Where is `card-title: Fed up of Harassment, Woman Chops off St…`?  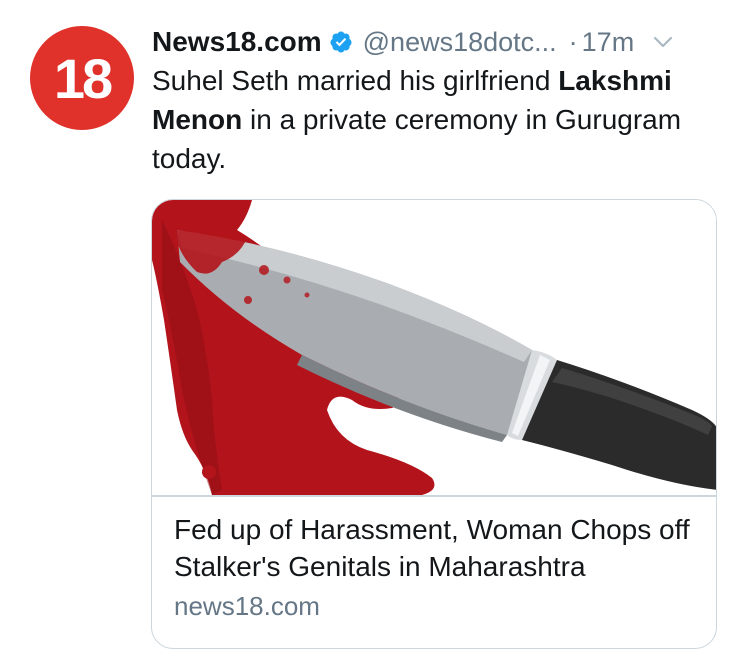
card-title: Fed up of Harassment, Woman Chops off St… is located at coordinates (439, 548).